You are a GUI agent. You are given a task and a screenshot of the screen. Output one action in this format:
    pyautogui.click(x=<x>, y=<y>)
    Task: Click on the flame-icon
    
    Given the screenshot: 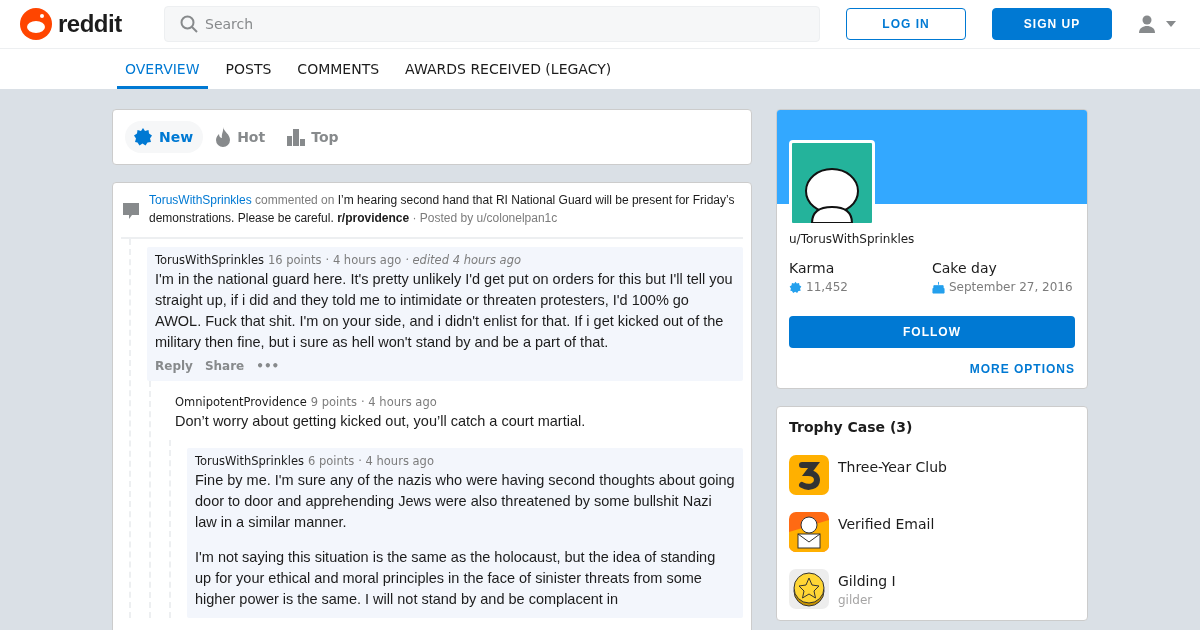 What is the action you would take?
    pyautogui.click(x=223, y=137)
    